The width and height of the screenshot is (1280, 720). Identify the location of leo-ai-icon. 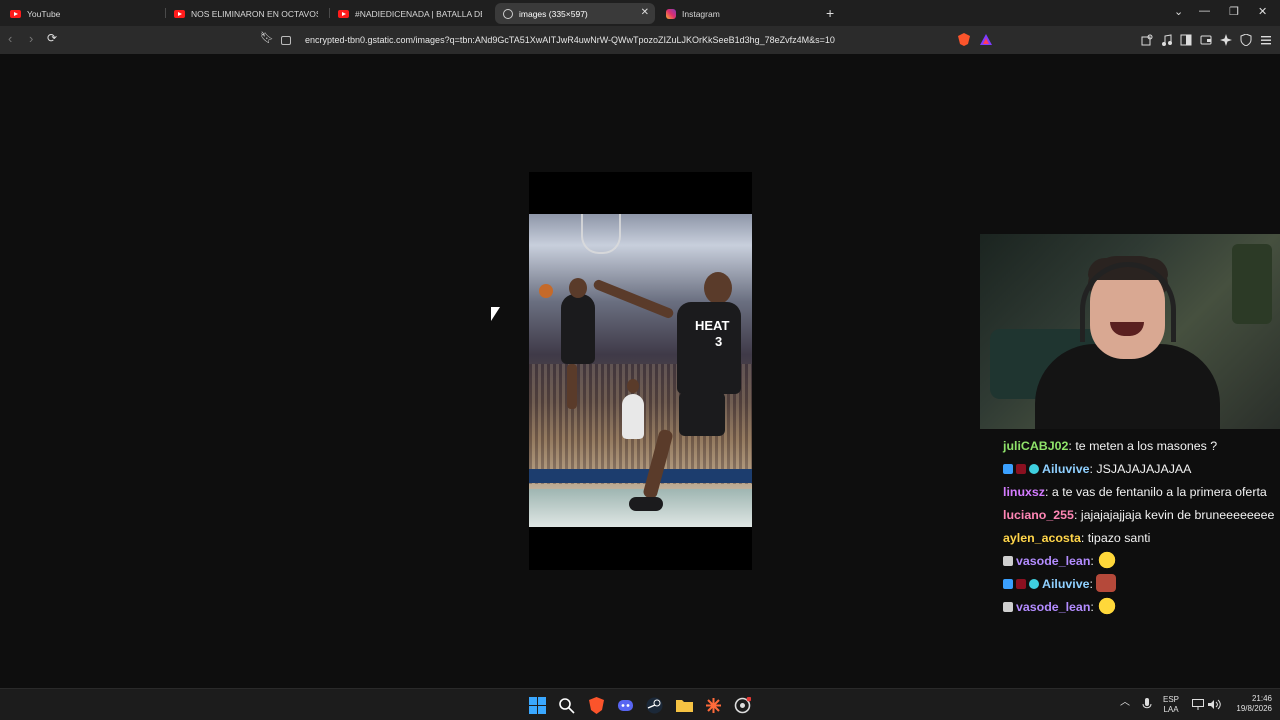
(1226, 40).